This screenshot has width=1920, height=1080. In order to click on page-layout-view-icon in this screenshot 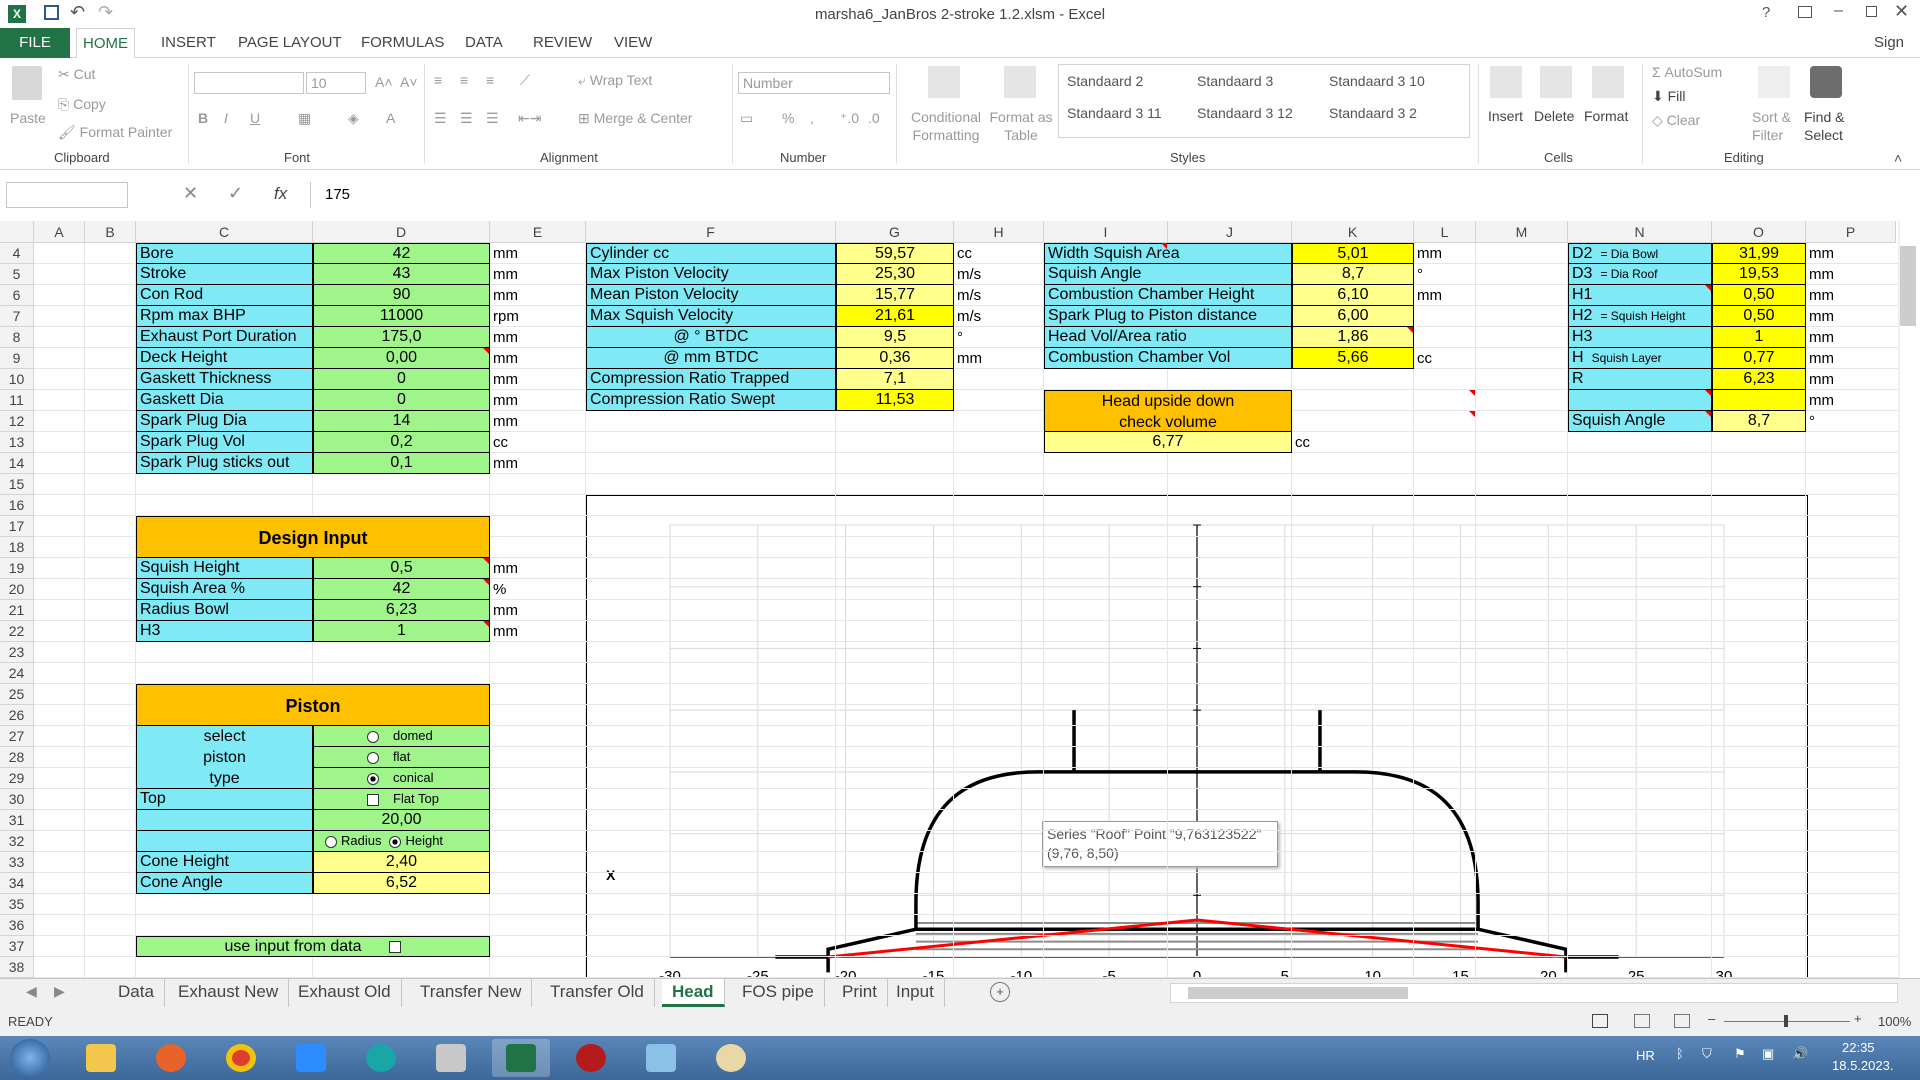, I will do `click(1642, 1021)`.